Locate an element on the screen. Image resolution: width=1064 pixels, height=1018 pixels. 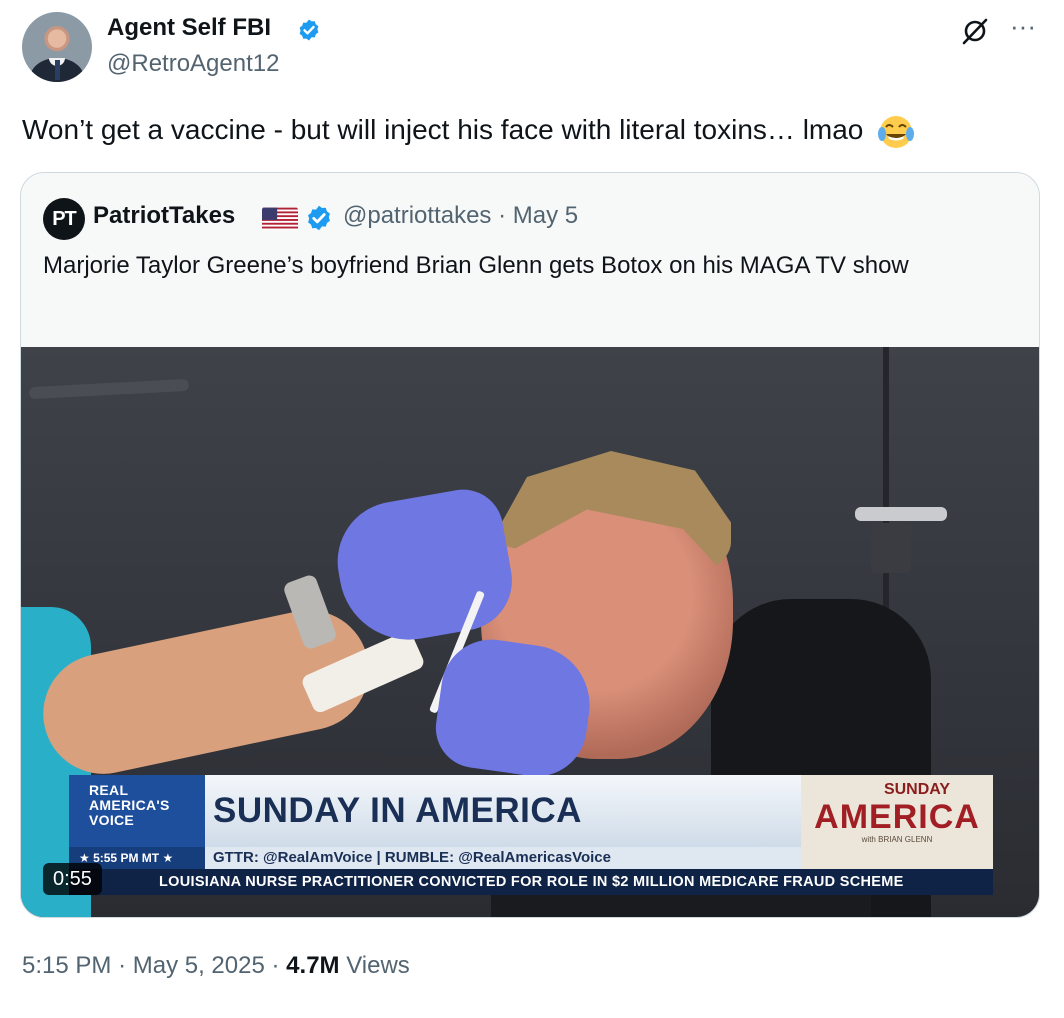
video-wall-fixture-base is located at coordinates (891, 548).